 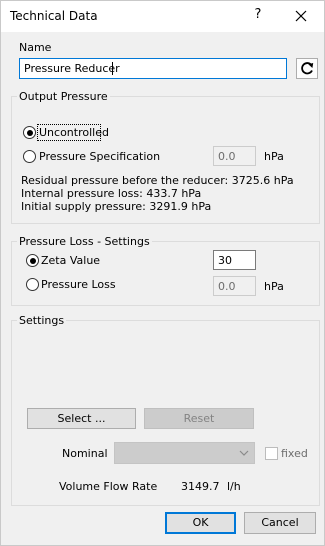 What do you see at coordinates (29, 132) in the screenshot?
I see `uncontrolled-radio` at bounding box center [29, 132].